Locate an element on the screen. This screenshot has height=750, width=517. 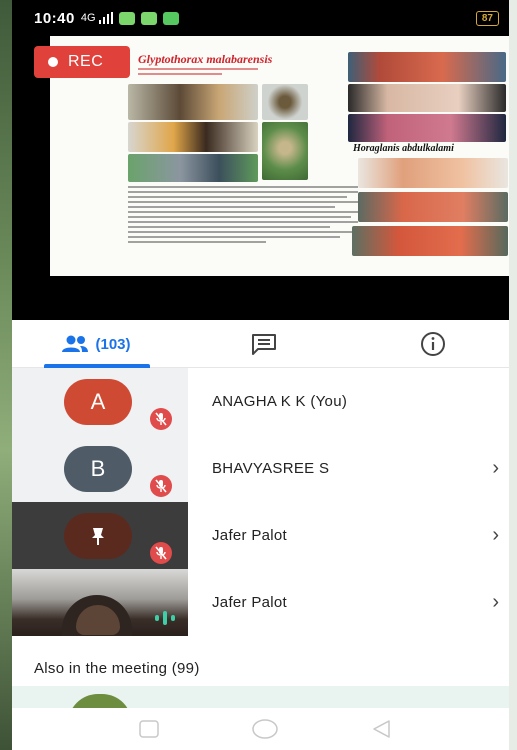
chat-icon is located at coordinates (264, 344).